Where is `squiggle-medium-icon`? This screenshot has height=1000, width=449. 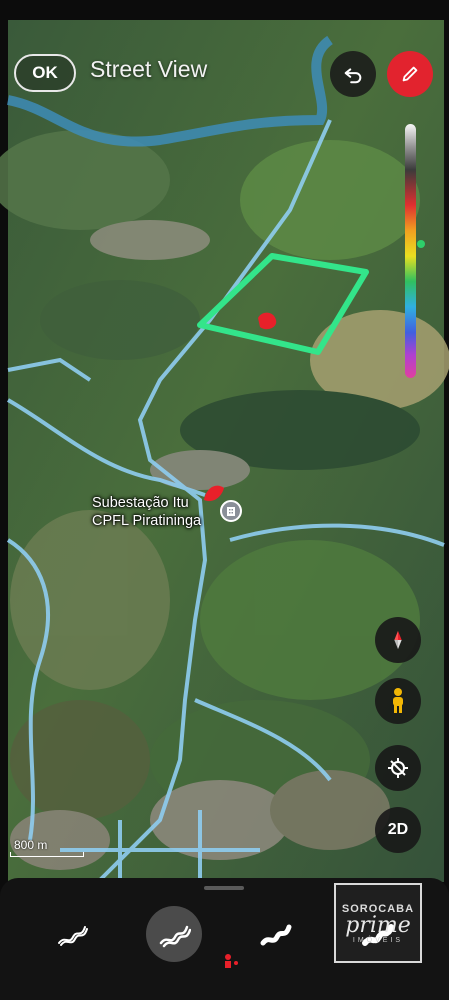 squiggle-medium-icon is located at coordinates (175, 936).